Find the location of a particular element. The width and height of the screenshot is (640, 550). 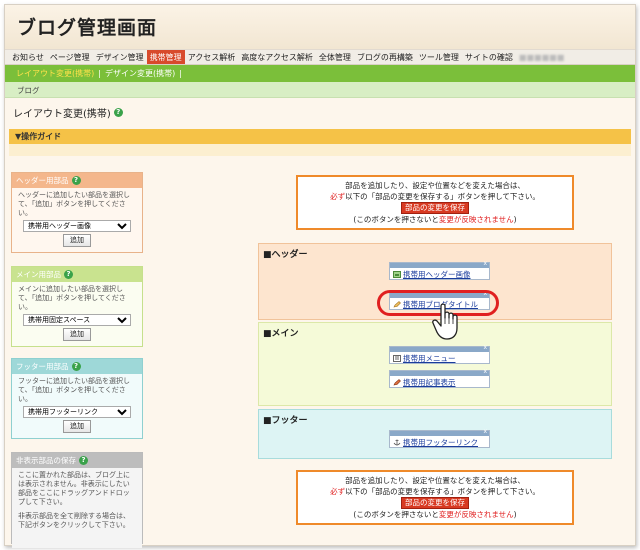

hidden-parts-delete-description: 非表示部品を全て削除する場合は、下記ボタンをクリックして下さい。 is located at coordinates (74, 520).